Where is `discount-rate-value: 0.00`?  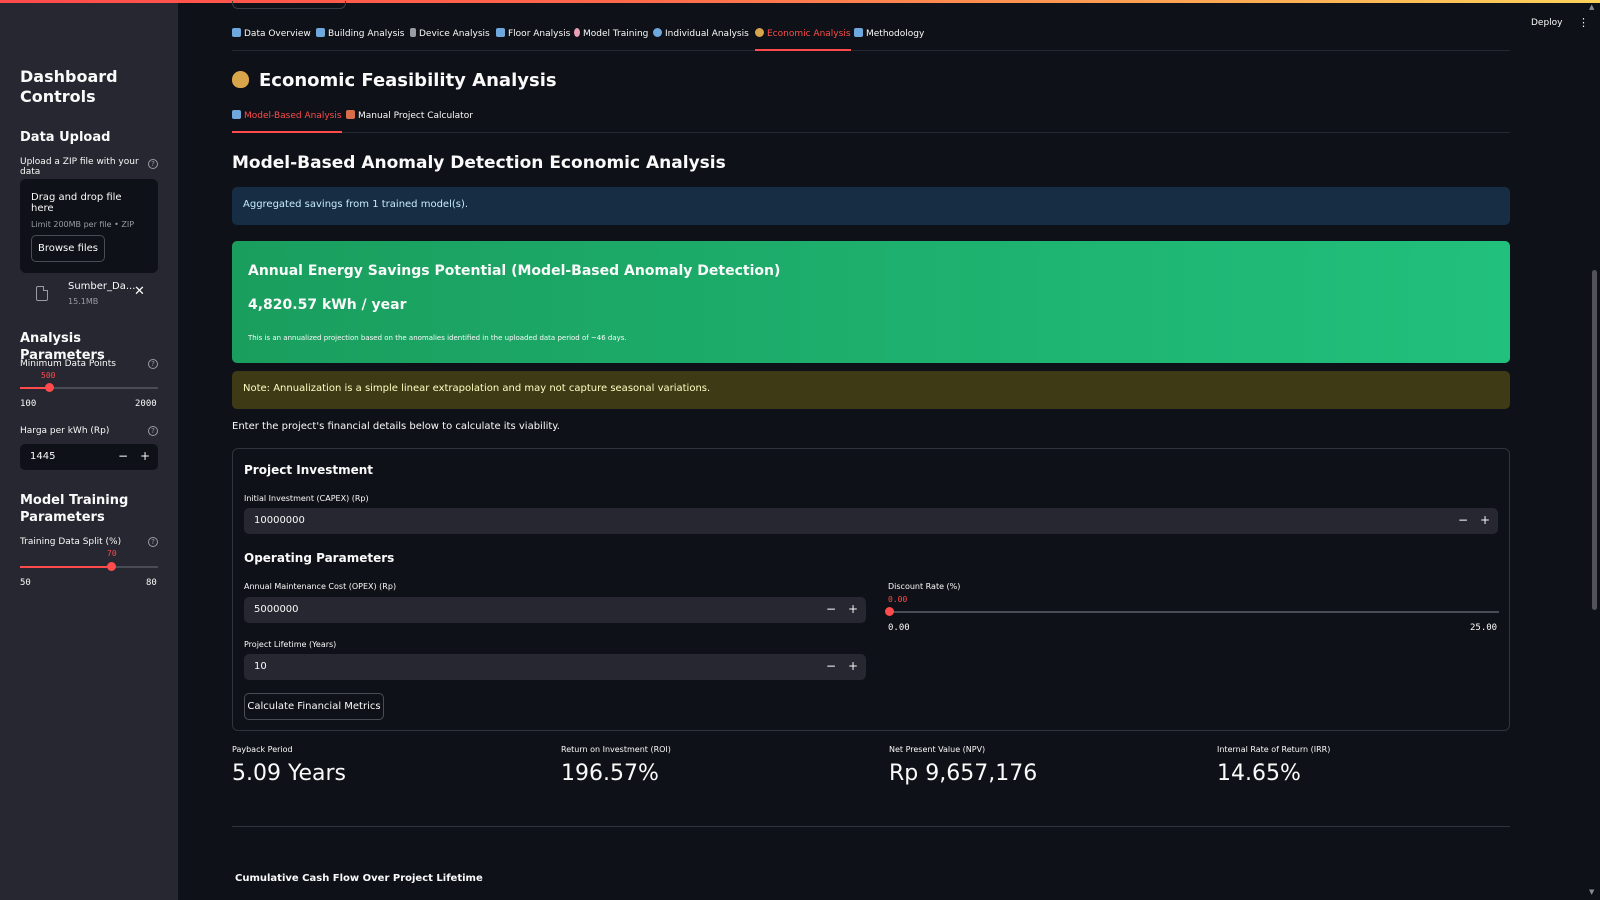
discount-rate-value: 0.00 is located at coordinates (898, 599).